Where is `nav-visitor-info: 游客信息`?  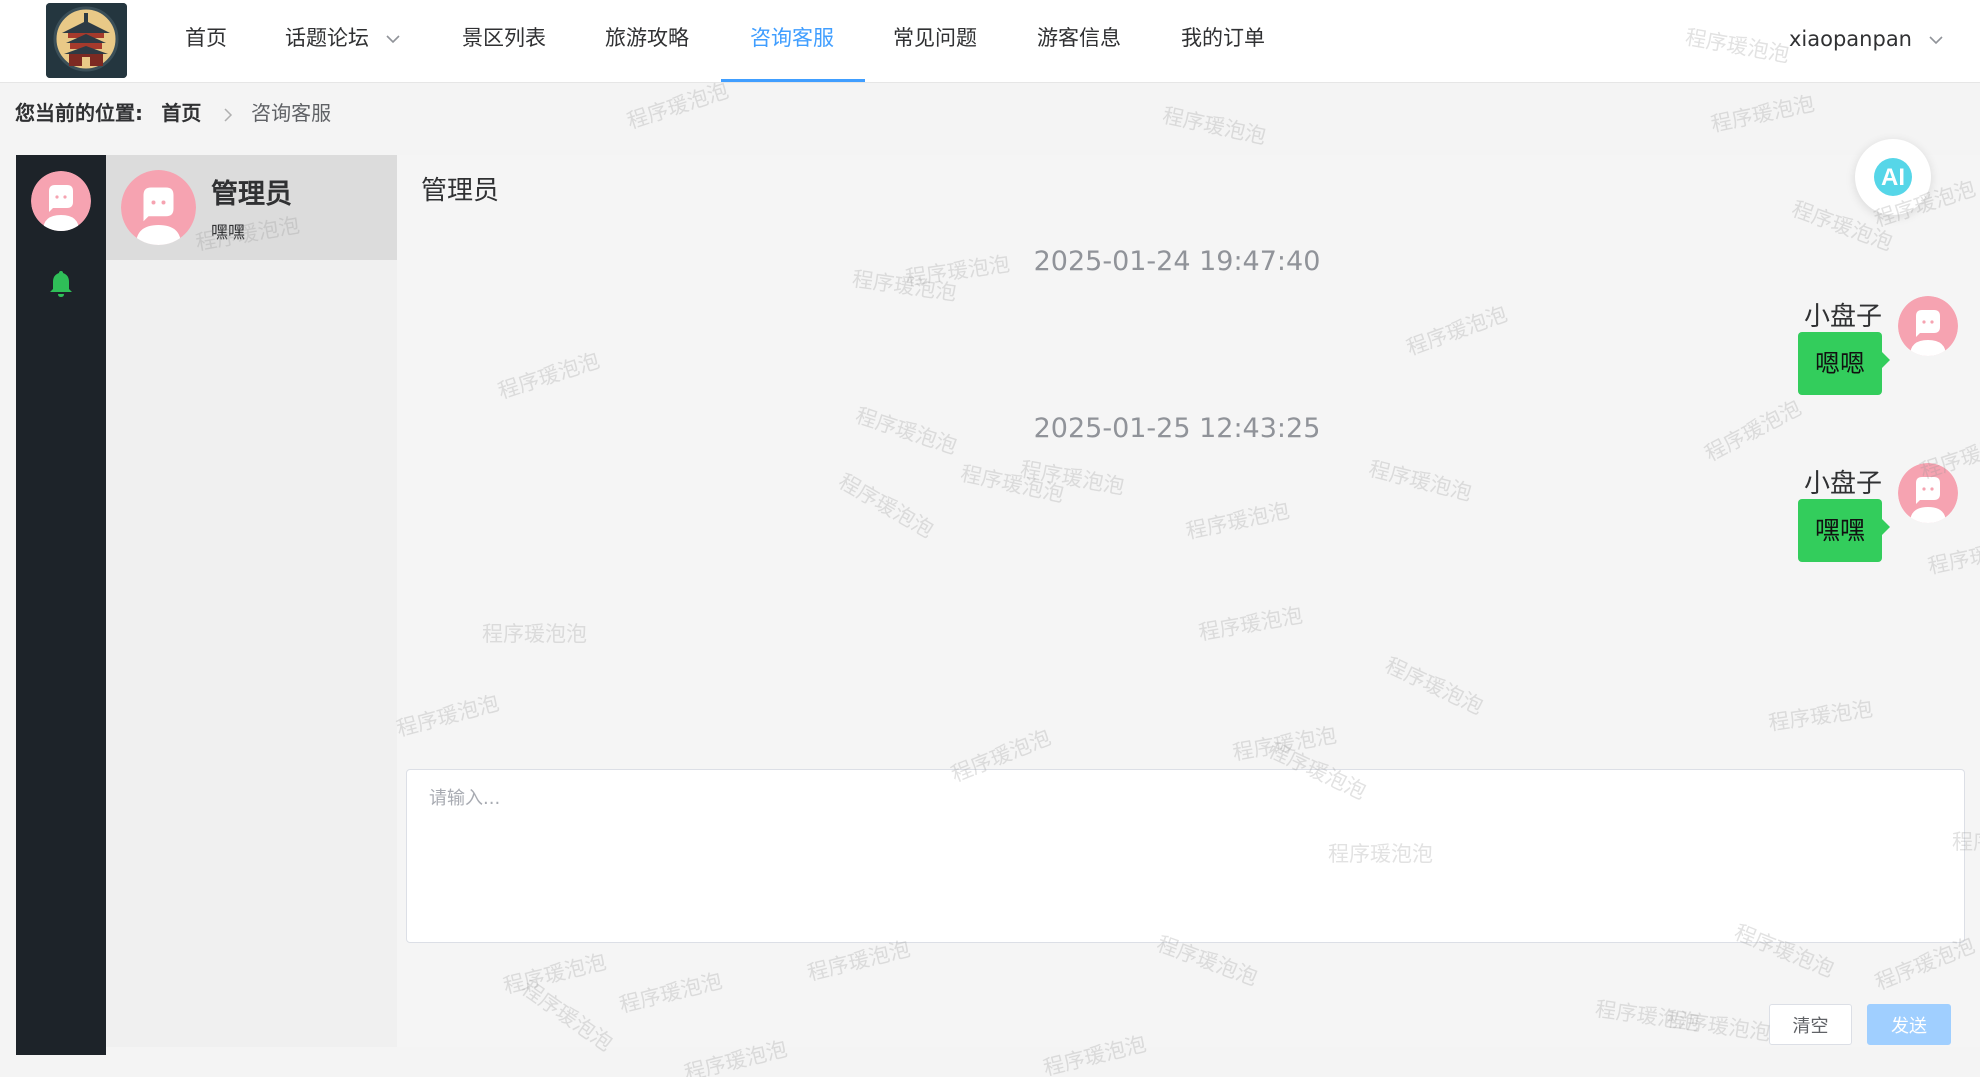
nav-visitor-info: 游客信息 is located at coordinates (1079, 41).